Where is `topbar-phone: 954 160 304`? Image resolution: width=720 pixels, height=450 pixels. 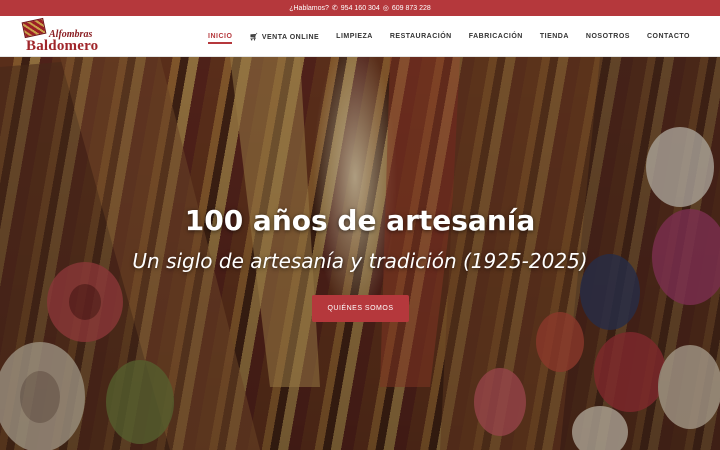 topbar-phone: 954 160 304 is located at coordinates (360, 8).